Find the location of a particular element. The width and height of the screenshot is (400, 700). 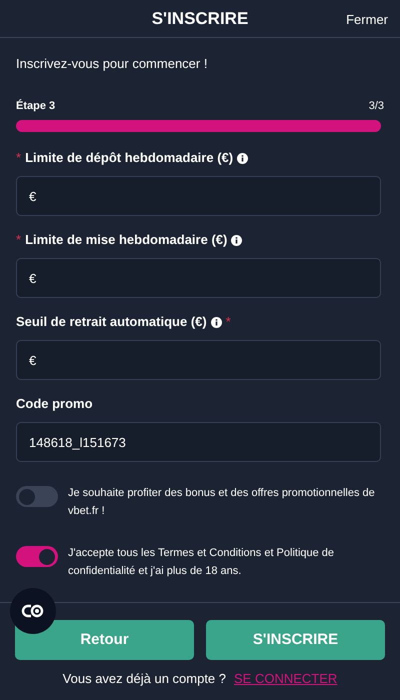

field-label: Code promo is located at coordinates (54, 404).